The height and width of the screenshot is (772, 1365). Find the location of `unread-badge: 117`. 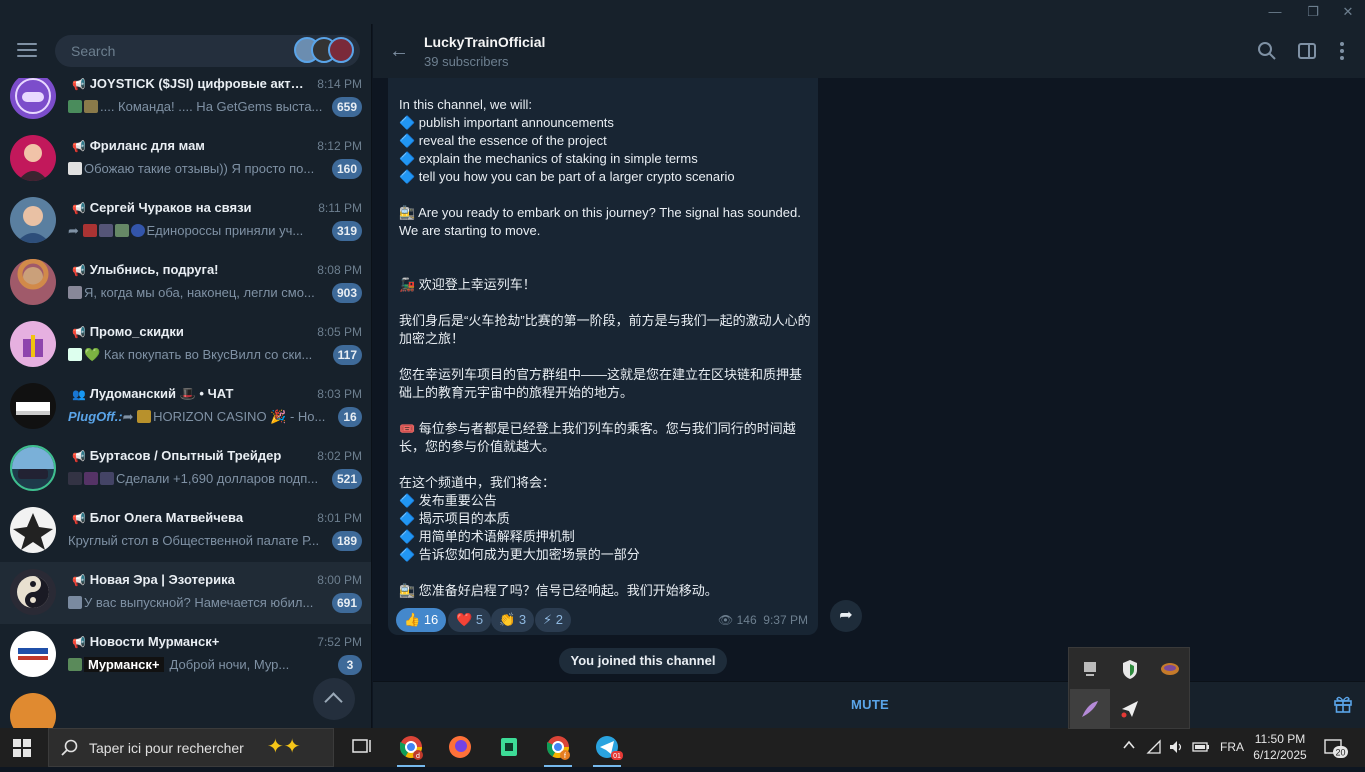

unread-badge: 117 is located at coordinates (347, 355).